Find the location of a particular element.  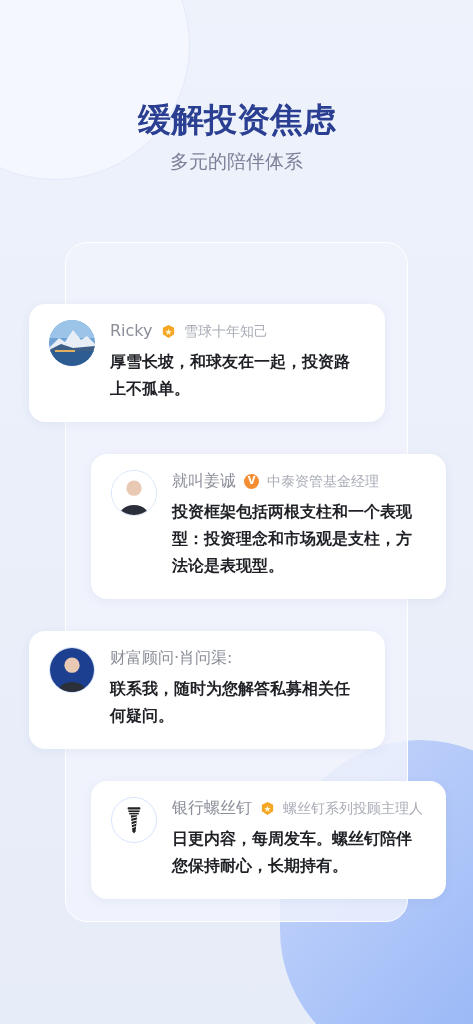

verified-badge: V is located at coordinates (251, 481).